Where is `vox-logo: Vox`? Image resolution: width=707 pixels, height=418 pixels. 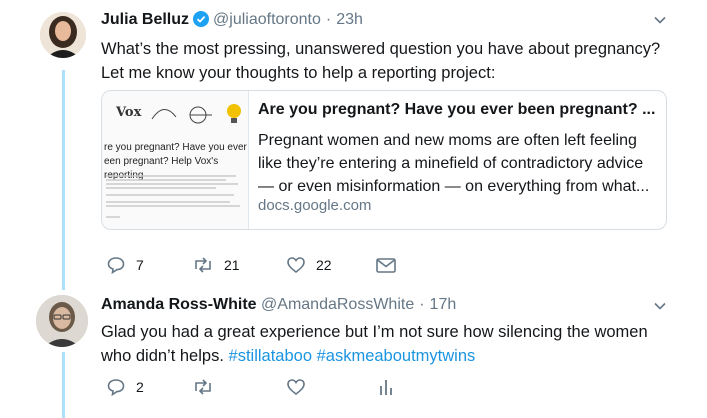
vox-logo: Vox is located at coordinates (129, 112).